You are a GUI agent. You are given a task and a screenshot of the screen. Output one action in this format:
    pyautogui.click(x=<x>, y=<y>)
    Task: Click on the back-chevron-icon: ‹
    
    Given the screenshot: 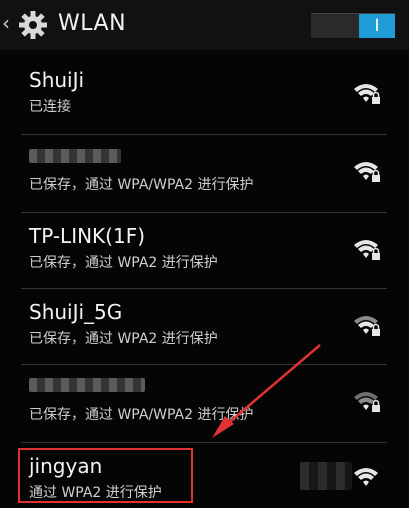 What is the action you would take?
    pyautogui.click(x=6, y=23)
    